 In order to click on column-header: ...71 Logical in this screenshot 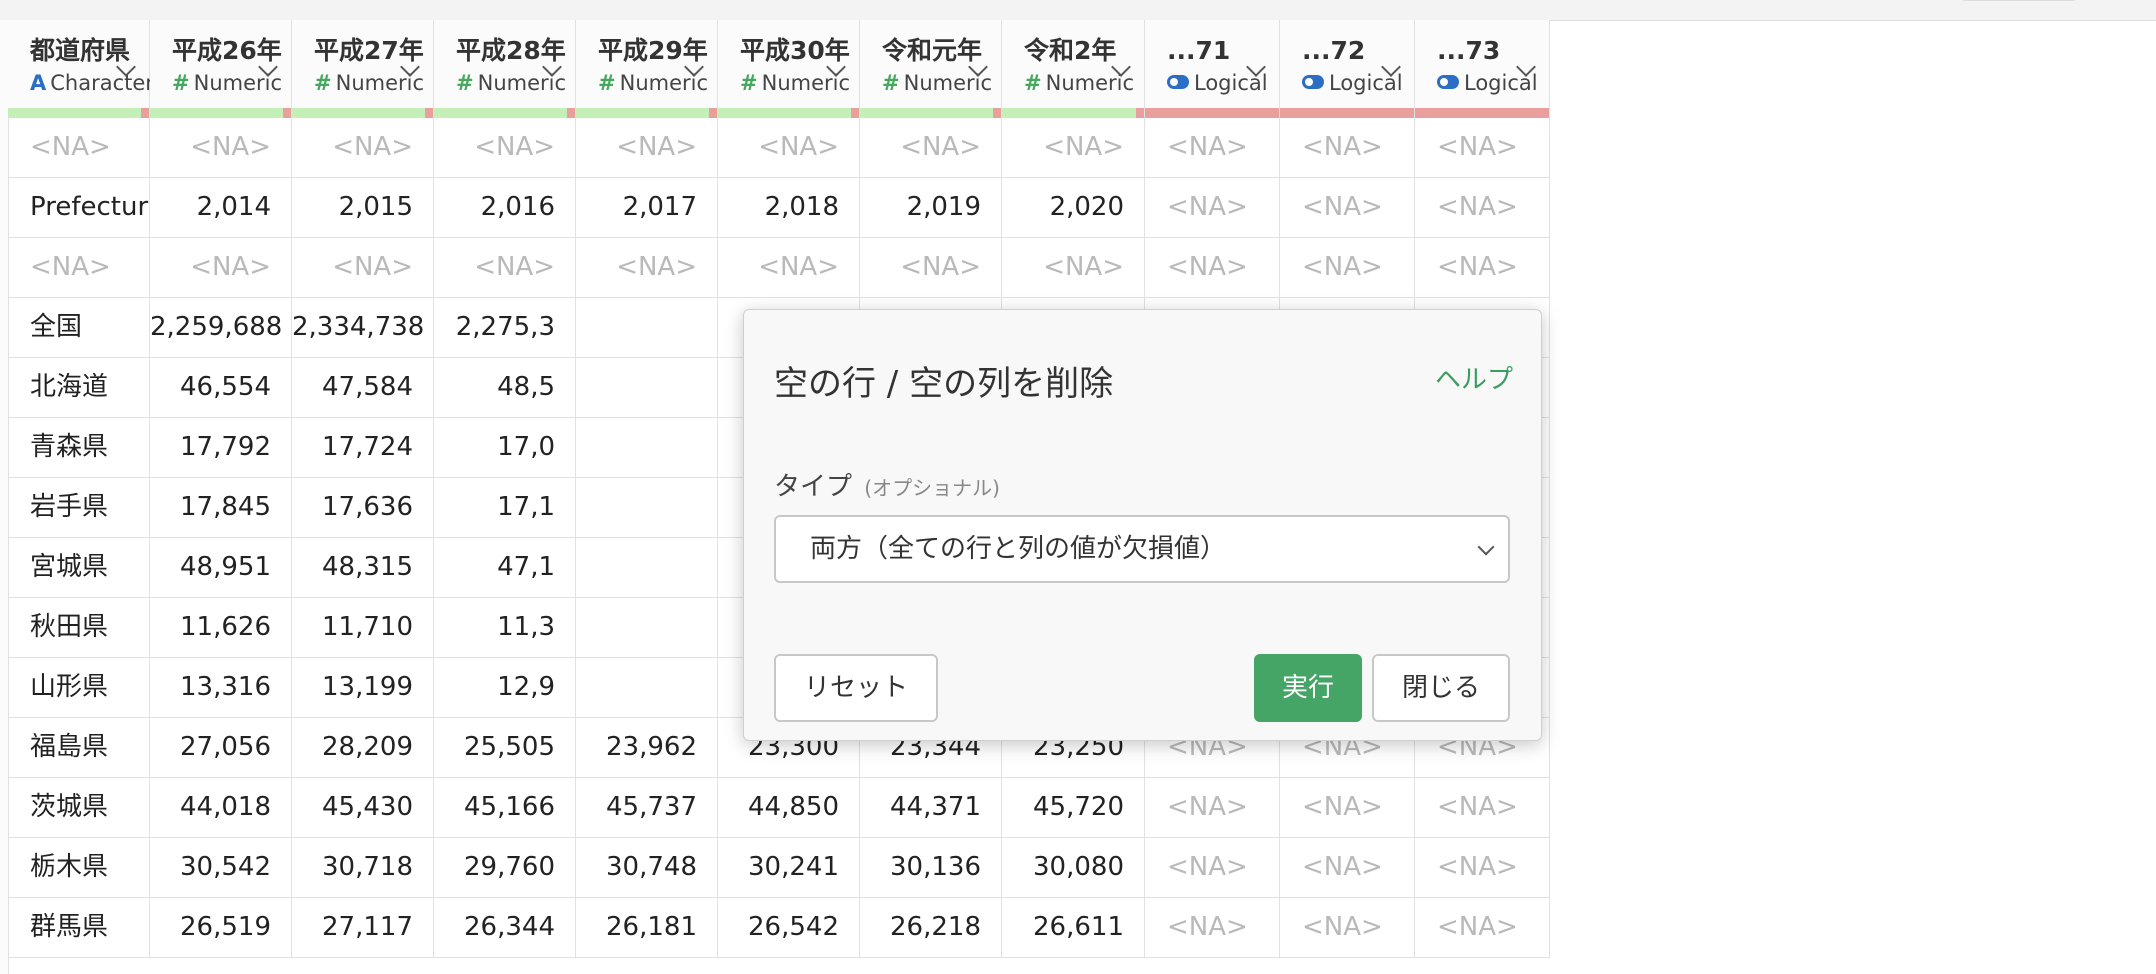, I will do `click(1212, 69)`.